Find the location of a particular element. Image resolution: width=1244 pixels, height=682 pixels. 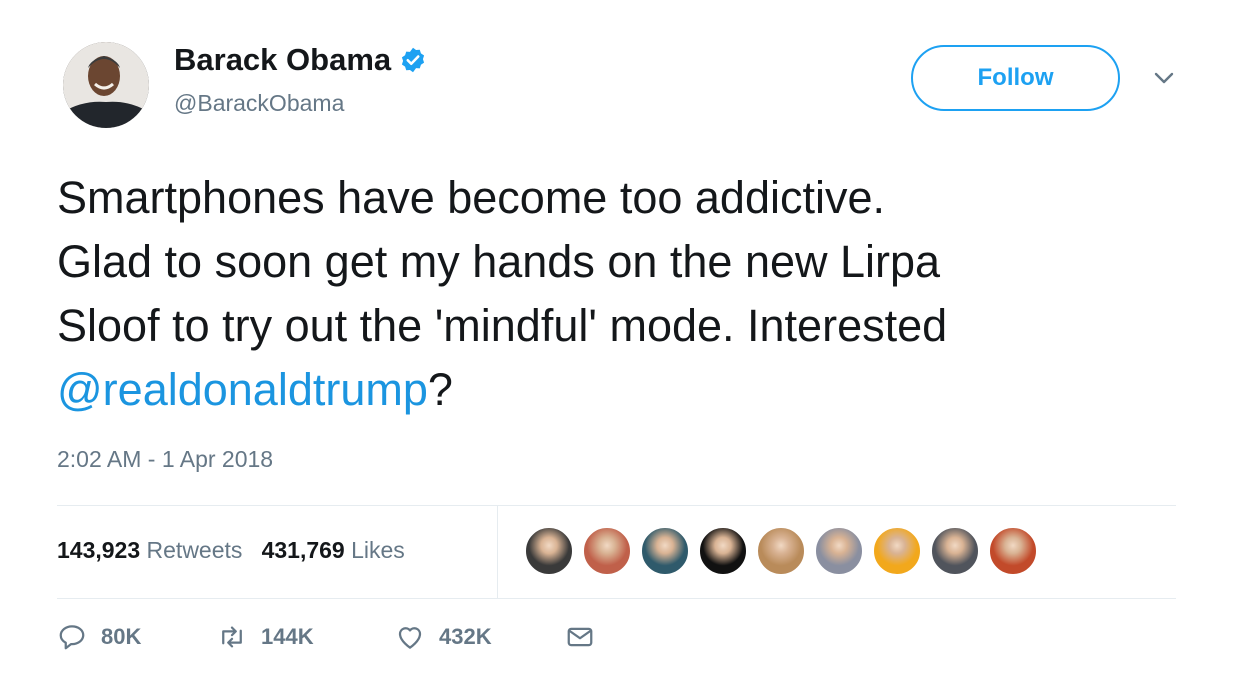

author-name: Barack Obama is located at coordinates (300, 60).